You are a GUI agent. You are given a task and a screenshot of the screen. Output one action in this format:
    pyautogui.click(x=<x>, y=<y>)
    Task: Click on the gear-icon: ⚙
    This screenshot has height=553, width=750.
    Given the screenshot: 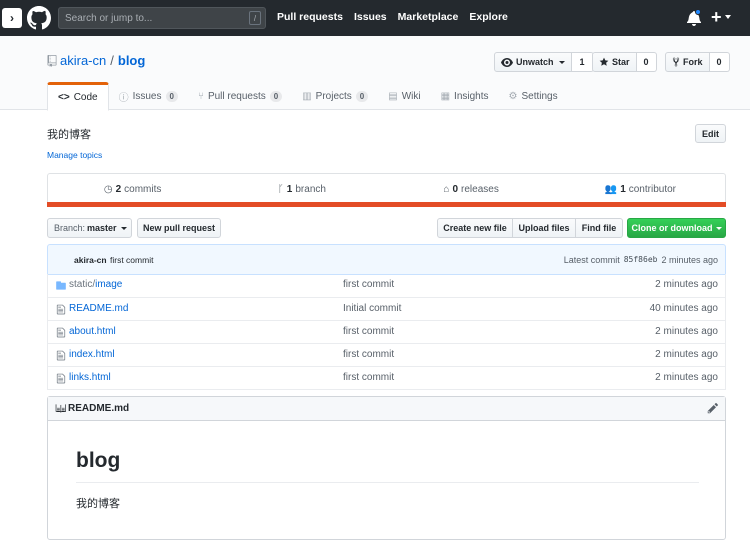 What is the action you would take?
    pyautogui.click(x=513, y=96)
    